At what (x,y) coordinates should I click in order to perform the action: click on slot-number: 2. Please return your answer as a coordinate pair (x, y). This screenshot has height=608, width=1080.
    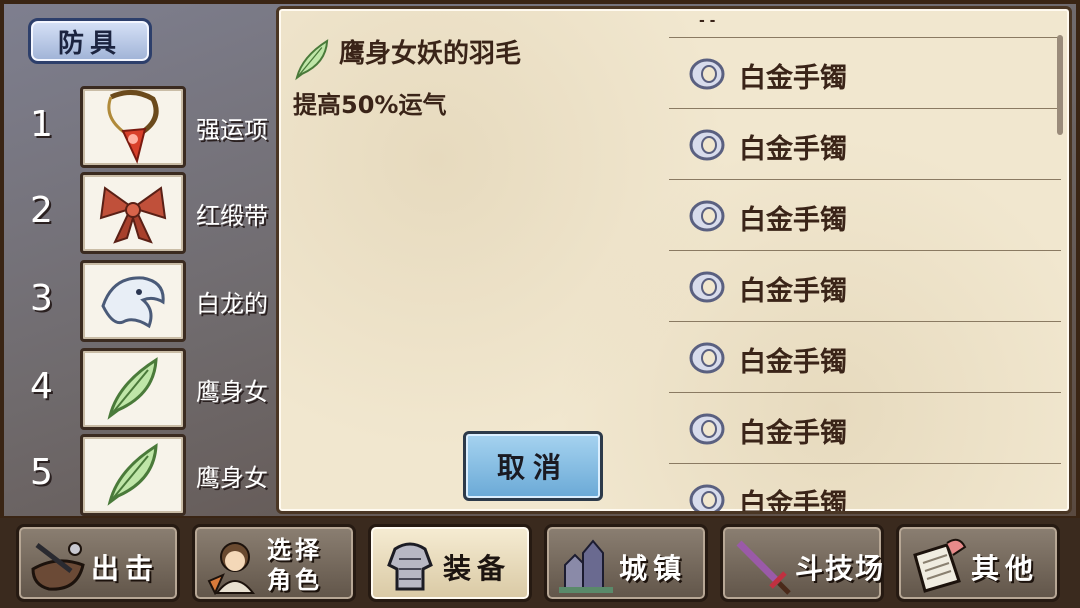
    Looking at the image, I should click on (41, 210).